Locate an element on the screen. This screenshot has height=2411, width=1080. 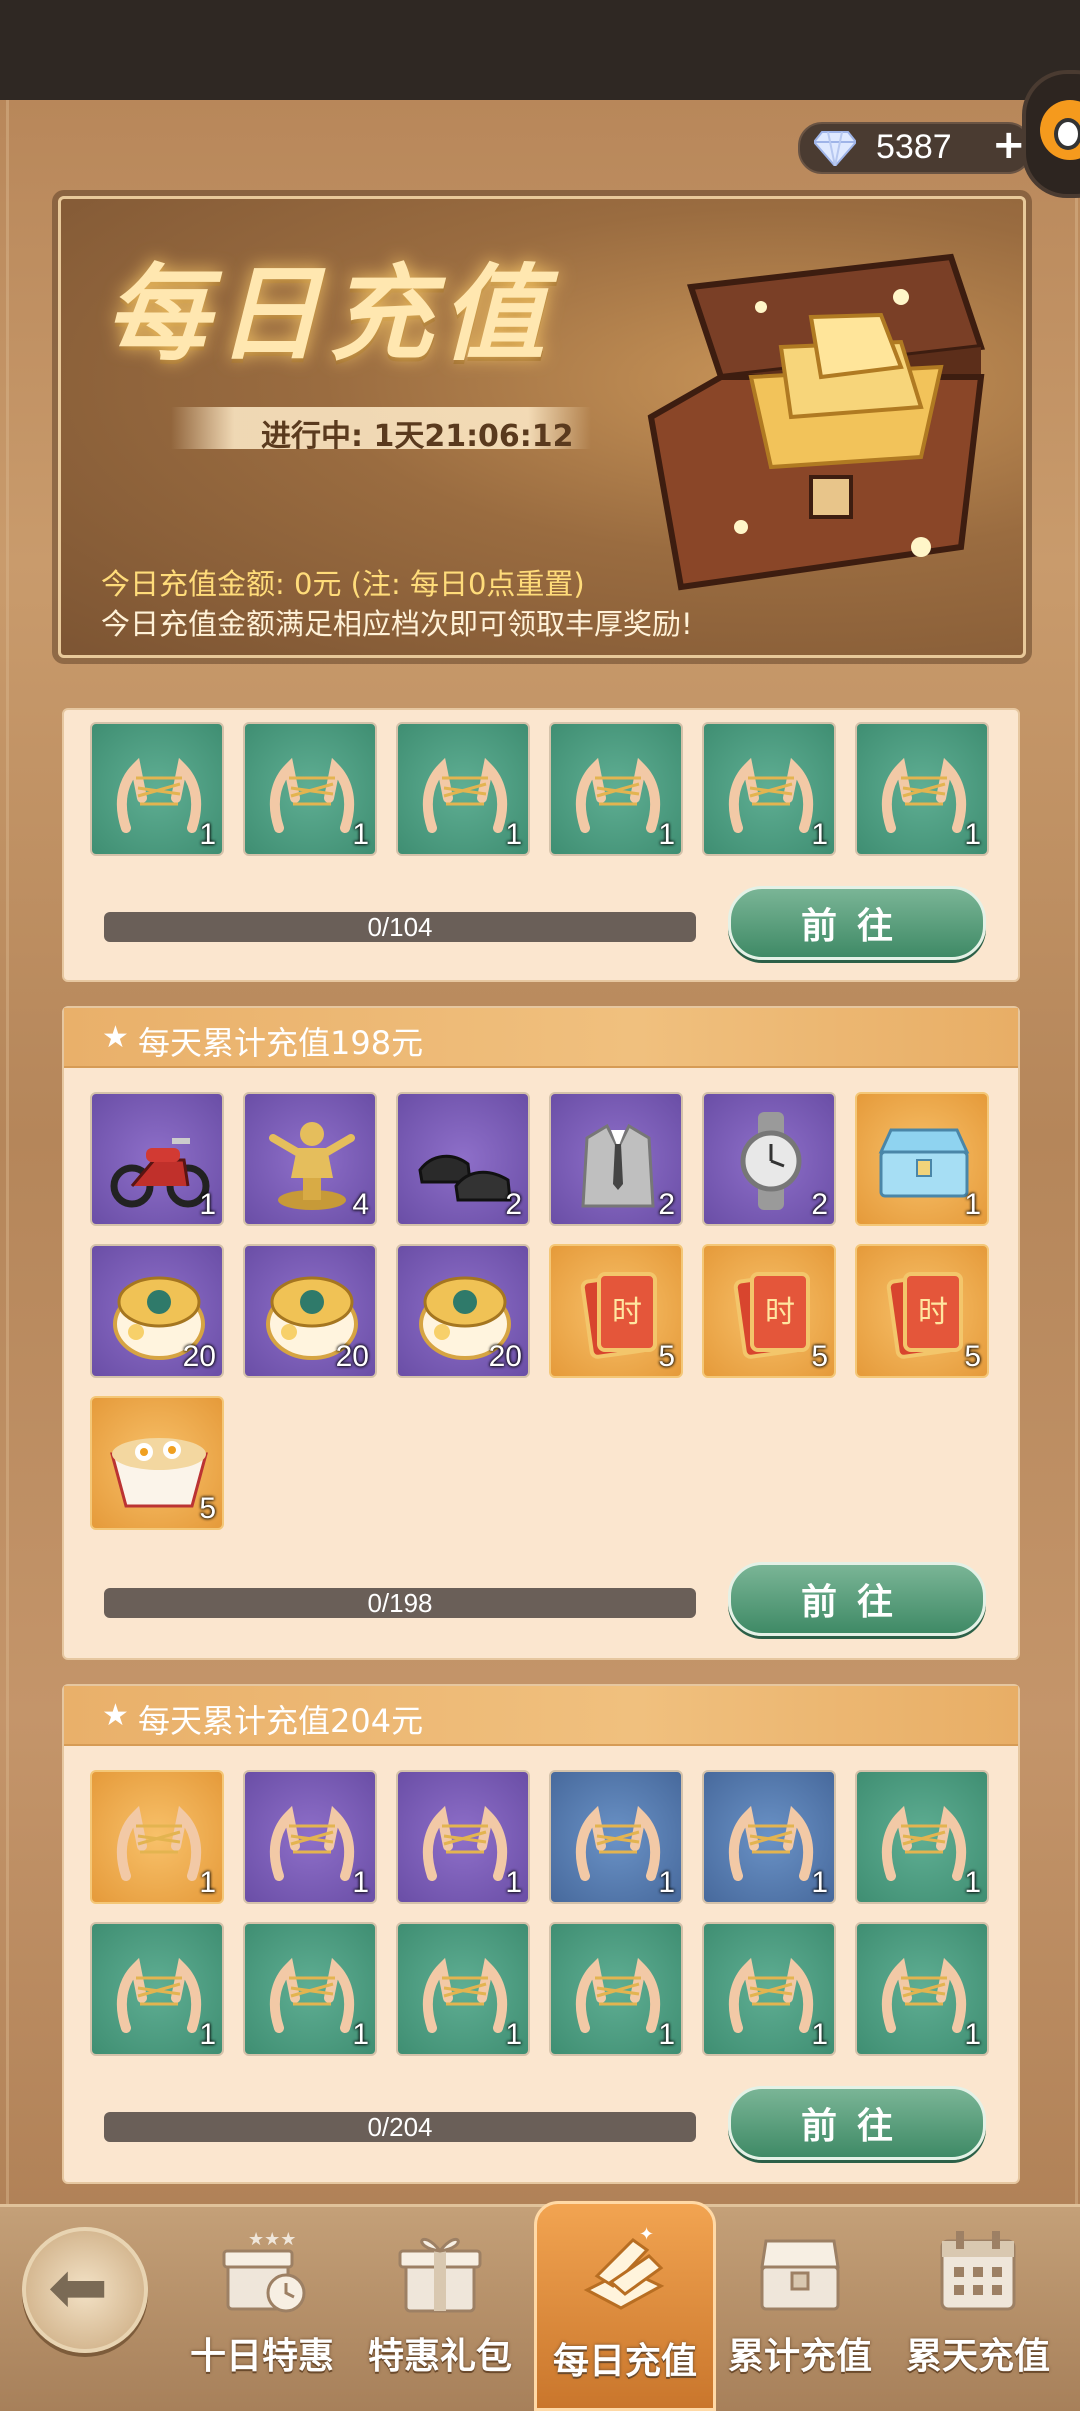
tab-cumulative-recharge: 累计充值 is located at coordinates (800, 2307).